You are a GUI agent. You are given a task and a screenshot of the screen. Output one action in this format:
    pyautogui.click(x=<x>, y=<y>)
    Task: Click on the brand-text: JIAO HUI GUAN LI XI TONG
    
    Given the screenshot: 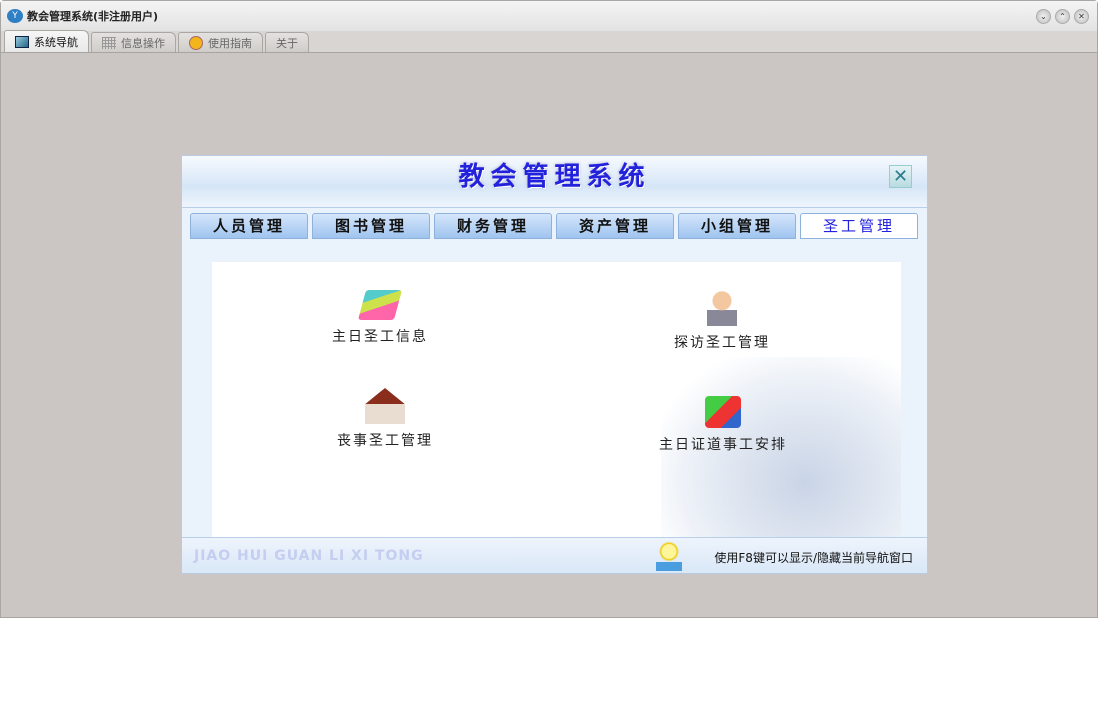 What is the action you would take?
    pyautogui.click(x=309, y=556)
    